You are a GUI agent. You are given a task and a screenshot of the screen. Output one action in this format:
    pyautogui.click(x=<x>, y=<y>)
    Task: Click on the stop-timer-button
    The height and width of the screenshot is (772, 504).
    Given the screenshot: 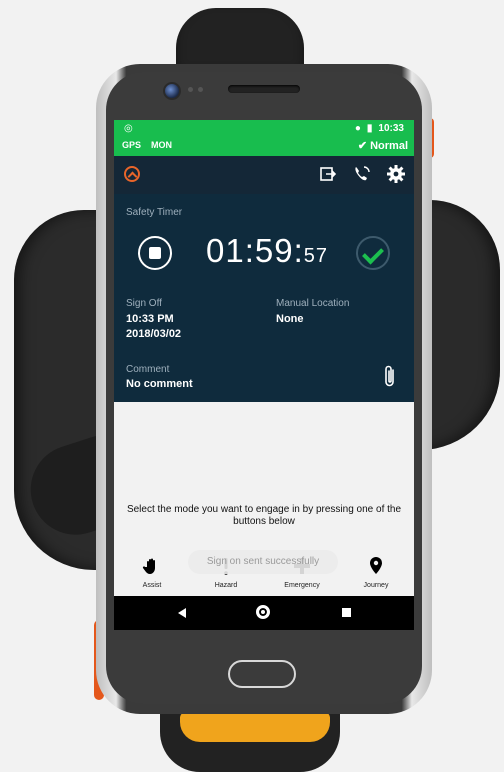 What is the action you would take?
    pyautogui.click(x=155, y=253)
    